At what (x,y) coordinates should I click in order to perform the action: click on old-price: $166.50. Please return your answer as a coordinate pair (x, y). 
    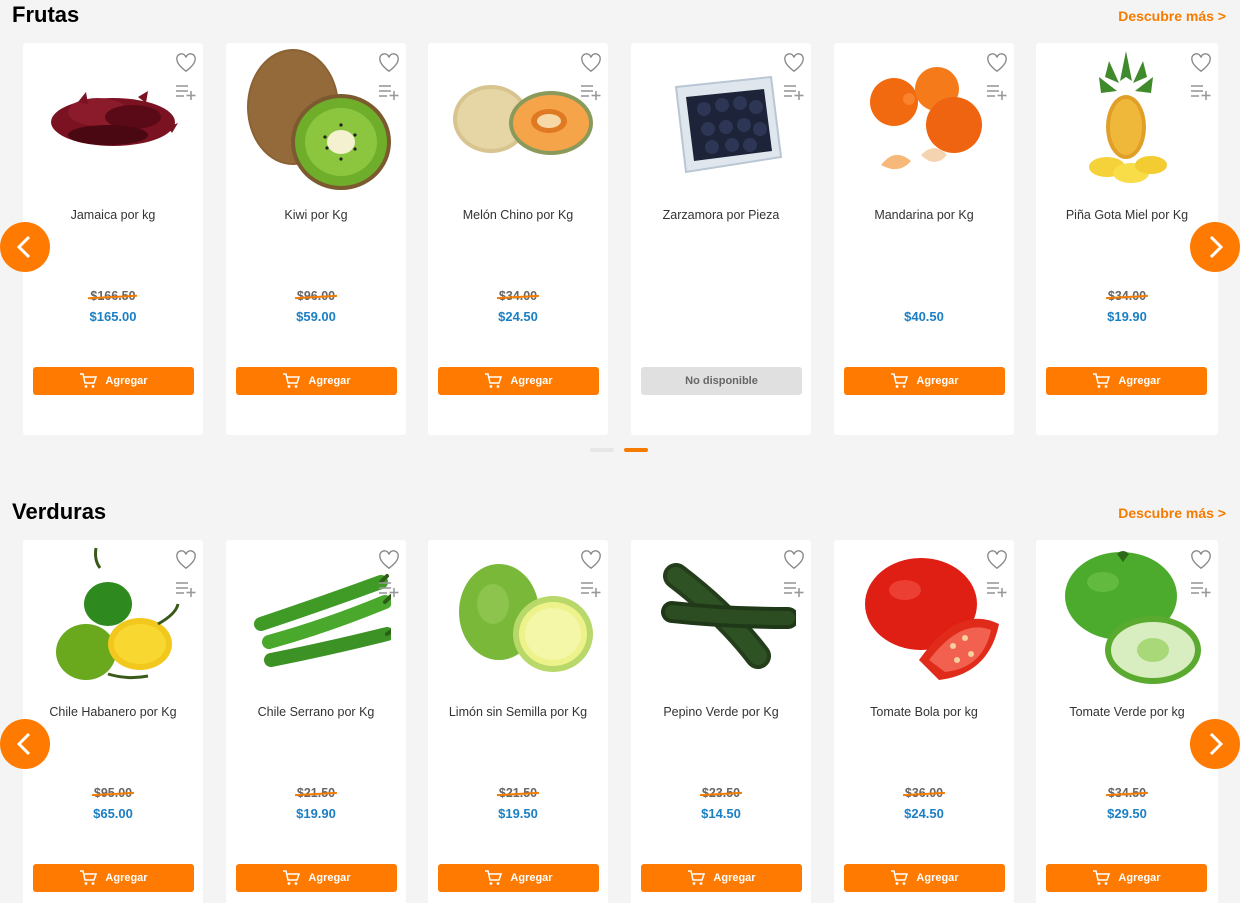
    Looking at the image, I should click on (113, 296).